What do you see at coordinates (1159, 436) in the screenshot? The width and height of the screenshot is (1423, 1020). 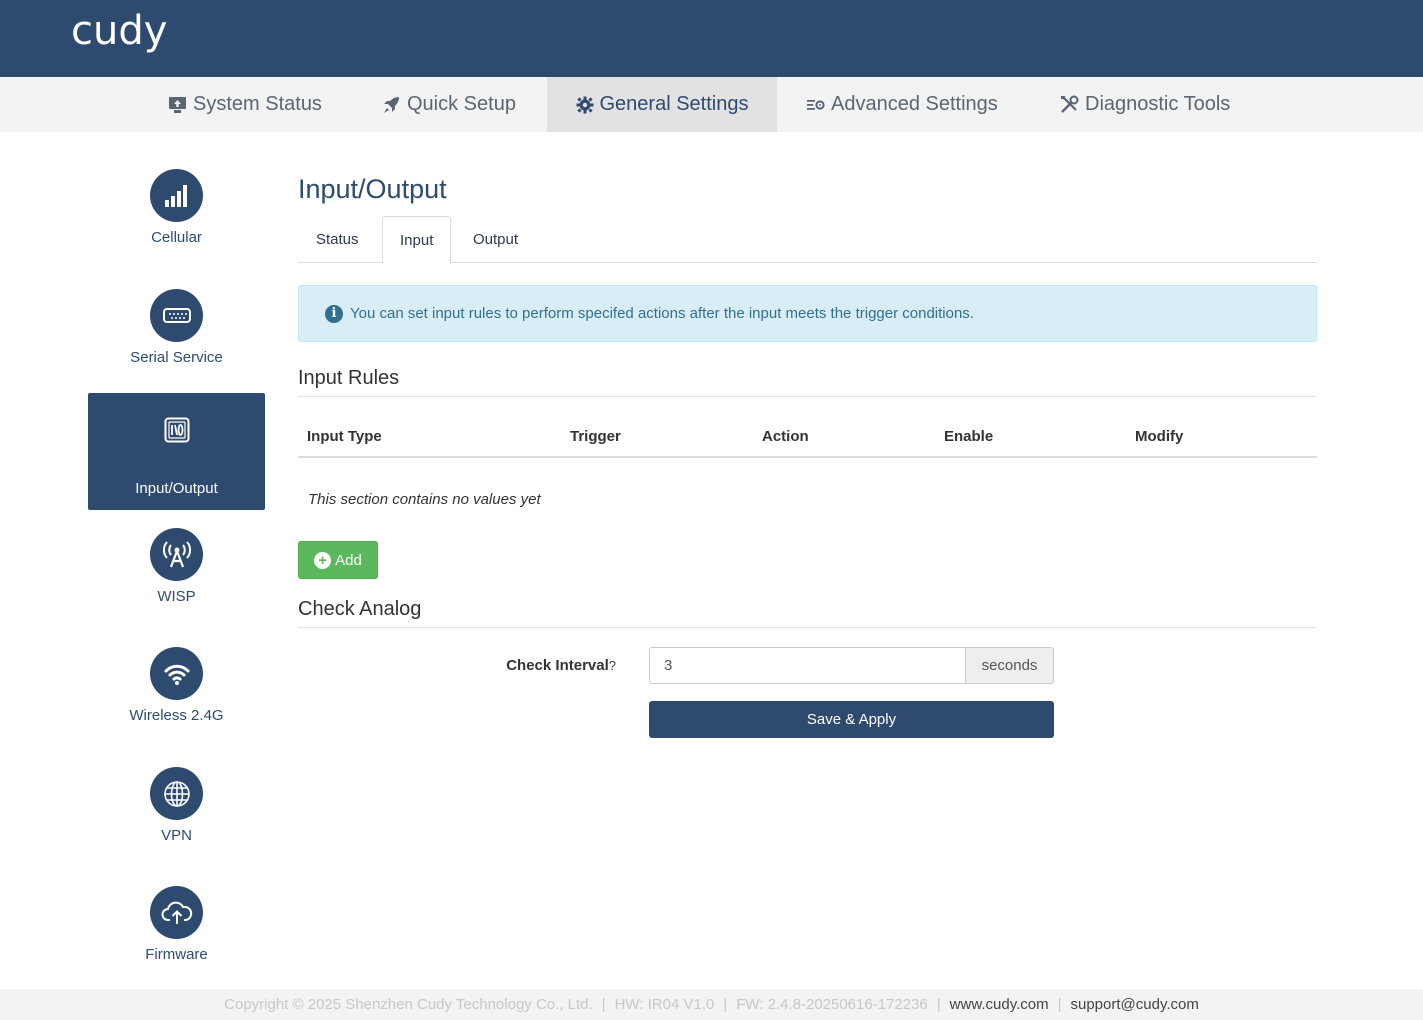 I see `column-header-modify: Modify` at bounding box center [1159, 436].